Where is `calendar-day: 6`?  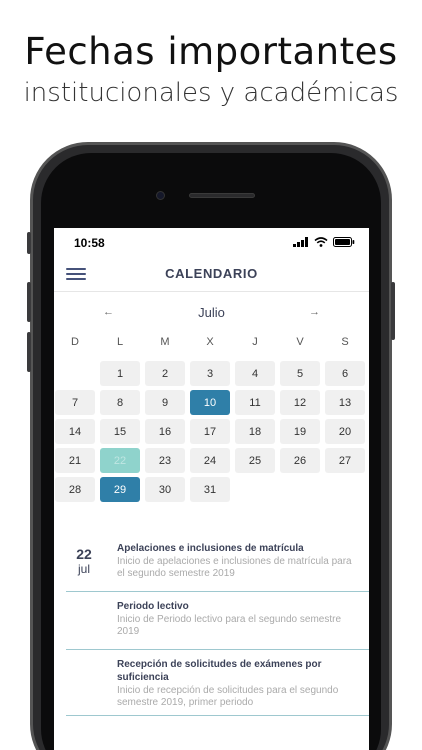 calendar-day: 6 is located at coordinates (345, 373).